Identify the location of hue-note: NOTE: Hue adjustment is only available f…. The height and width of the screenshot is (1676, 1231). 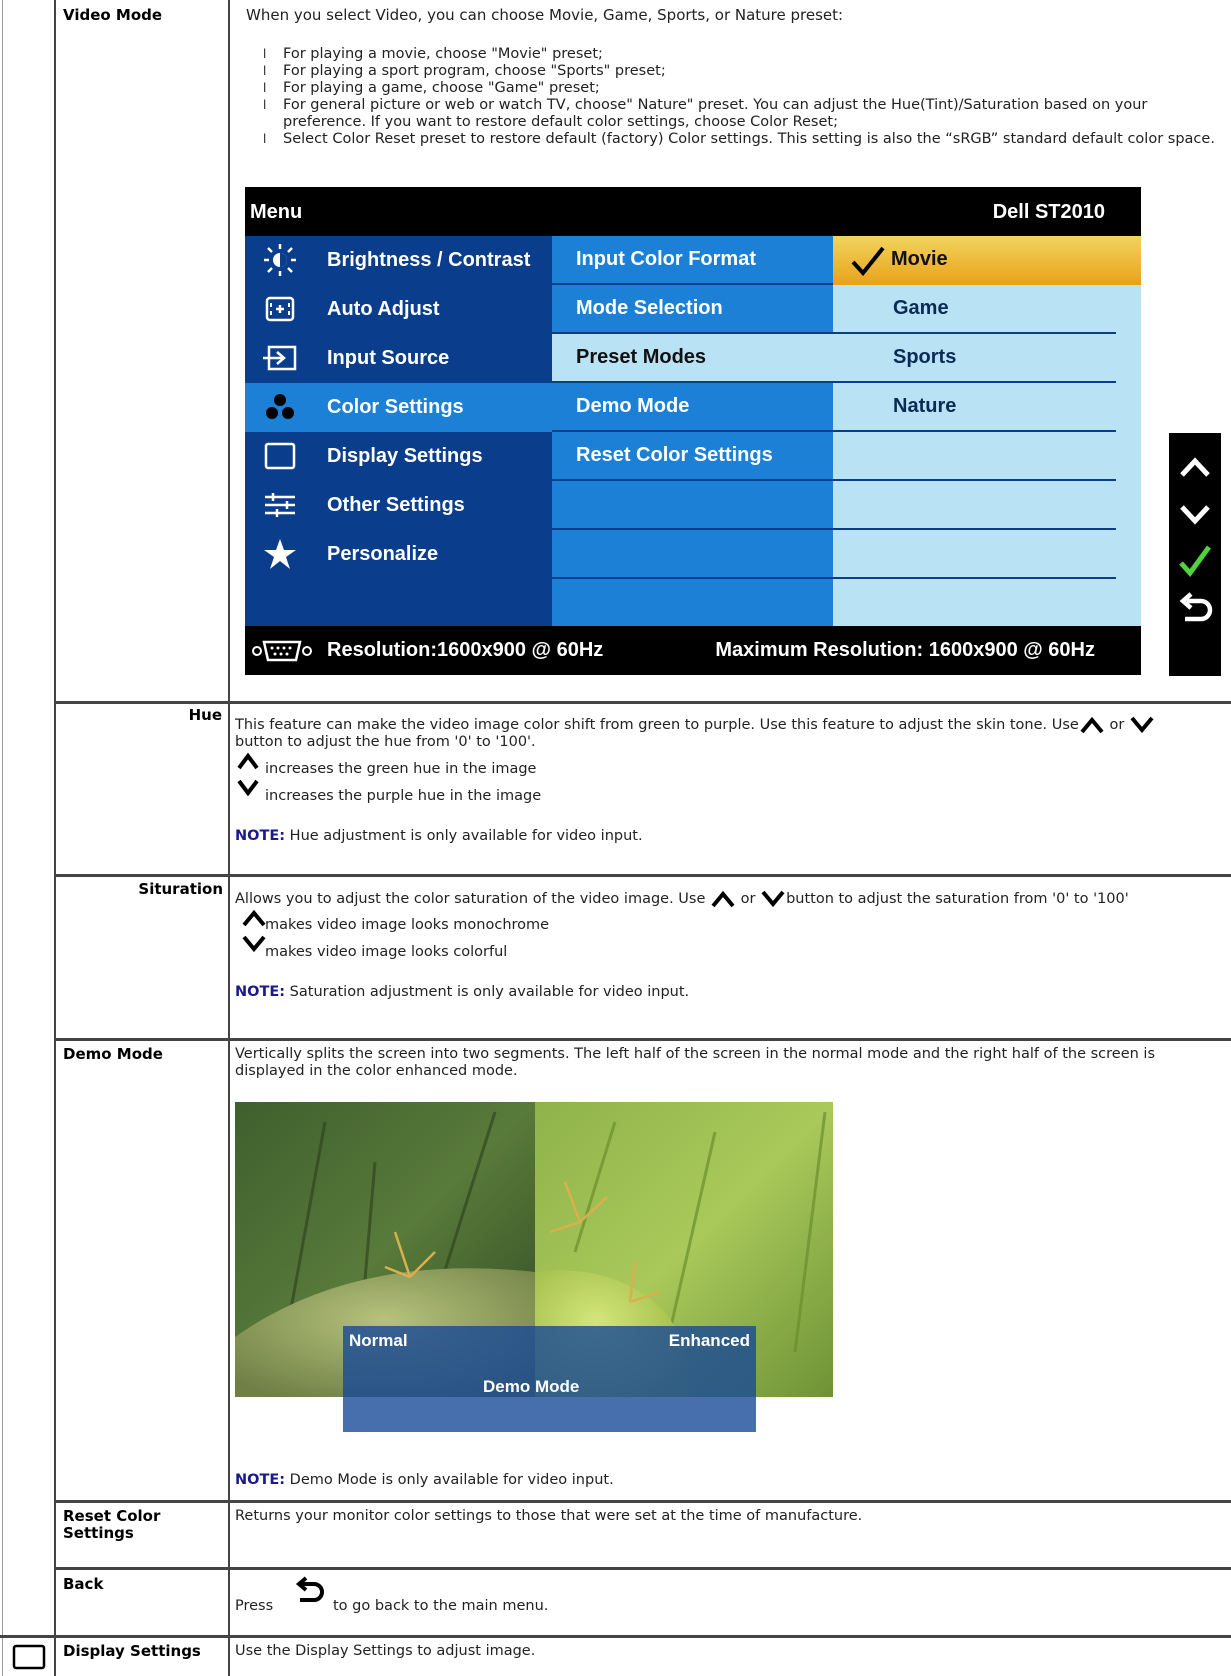
(439, 836).